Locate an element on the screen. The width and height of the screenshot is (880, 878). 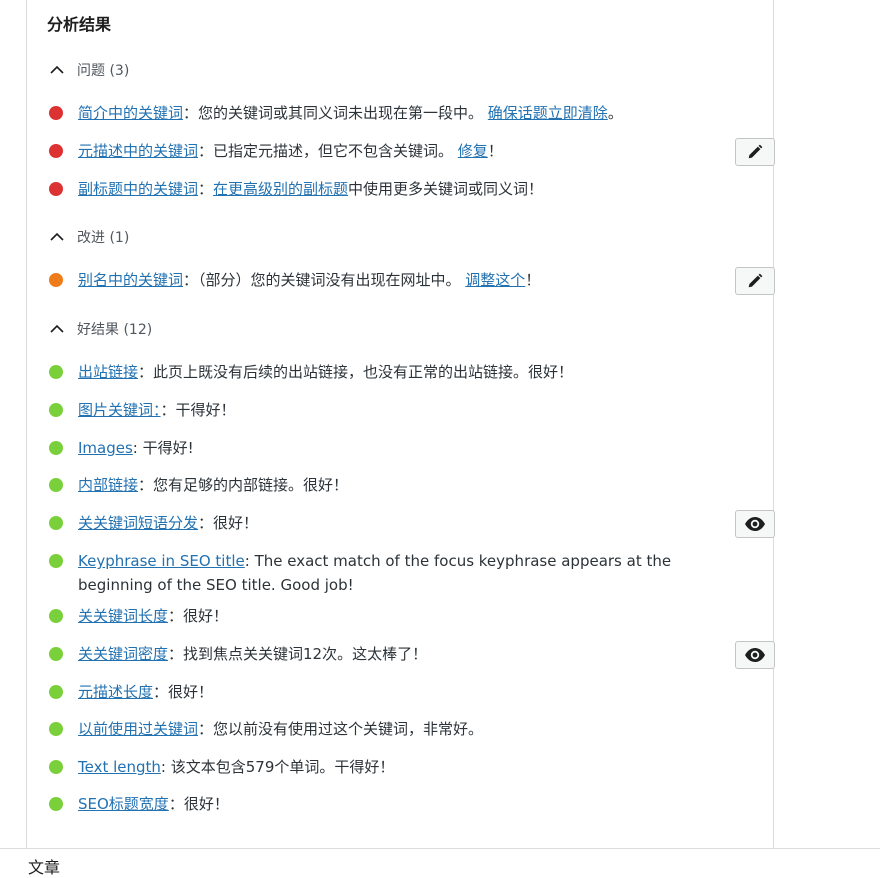
slug-fix-link: 调整这个 is located at coordinates (495, 280).